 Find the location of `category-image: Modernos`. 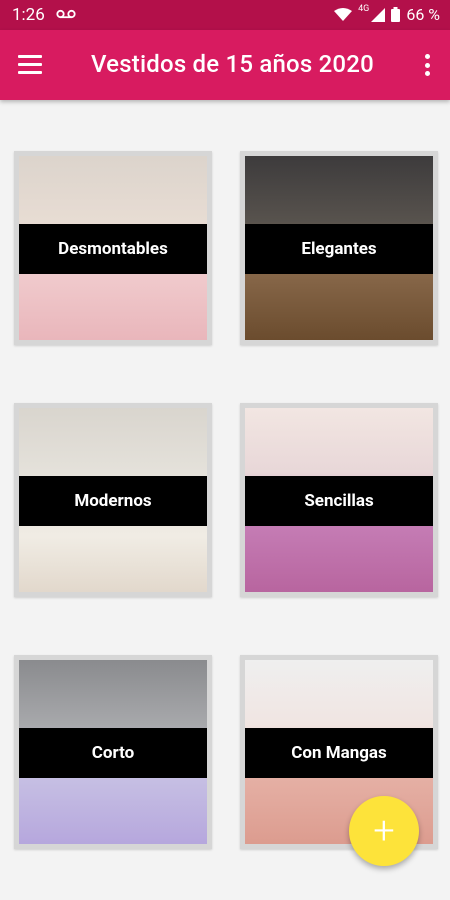

category-image: Modernos is located at coordinates (113, 500).